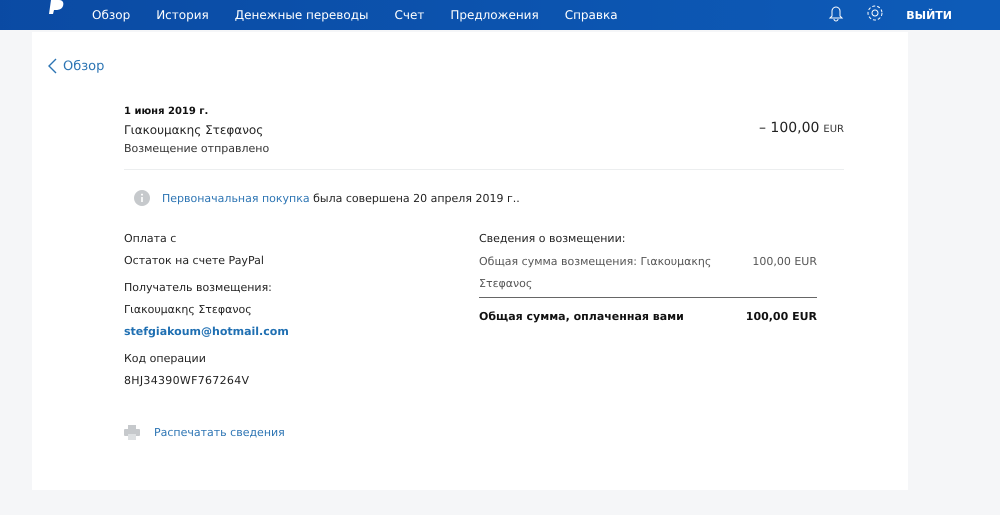 Image resolution: width=1000 pixels, height=515 pixels. What do you see at coordinates (194, 130) in the screenshot?
I see `recipient-name: Γιακουμακης Στεφανος` at bounding box center [194, 130].